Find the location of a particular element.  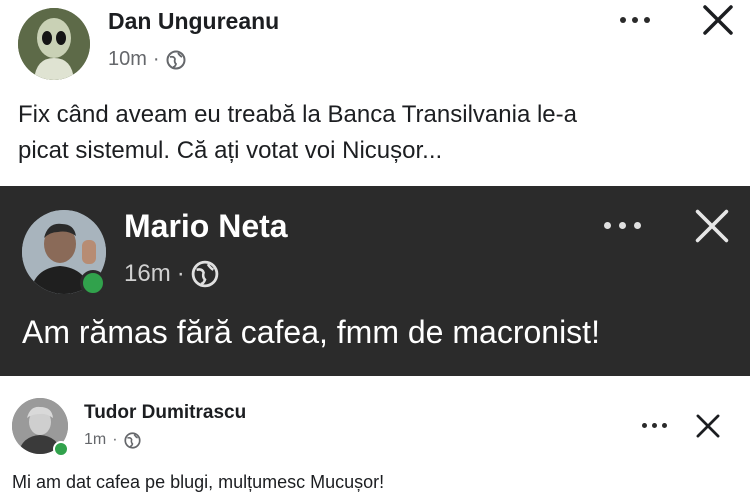

author-name: Mario Neta is located at coordinates (206, 226).